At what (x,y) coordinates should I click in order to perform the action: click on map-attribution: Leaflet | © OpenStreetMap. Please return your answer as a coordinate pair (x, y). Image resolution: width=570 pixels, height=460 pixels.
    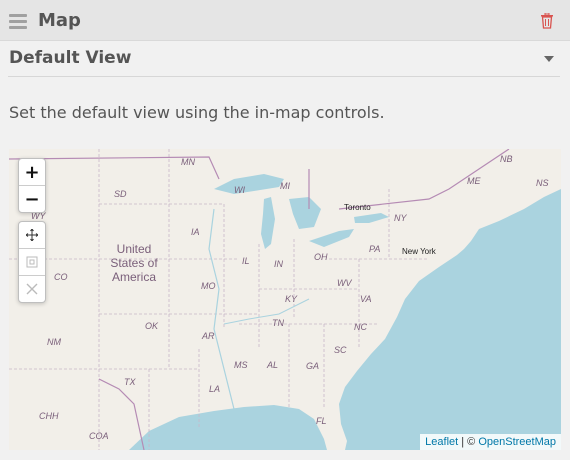
    Looking at the image, I should click on (490, 442).